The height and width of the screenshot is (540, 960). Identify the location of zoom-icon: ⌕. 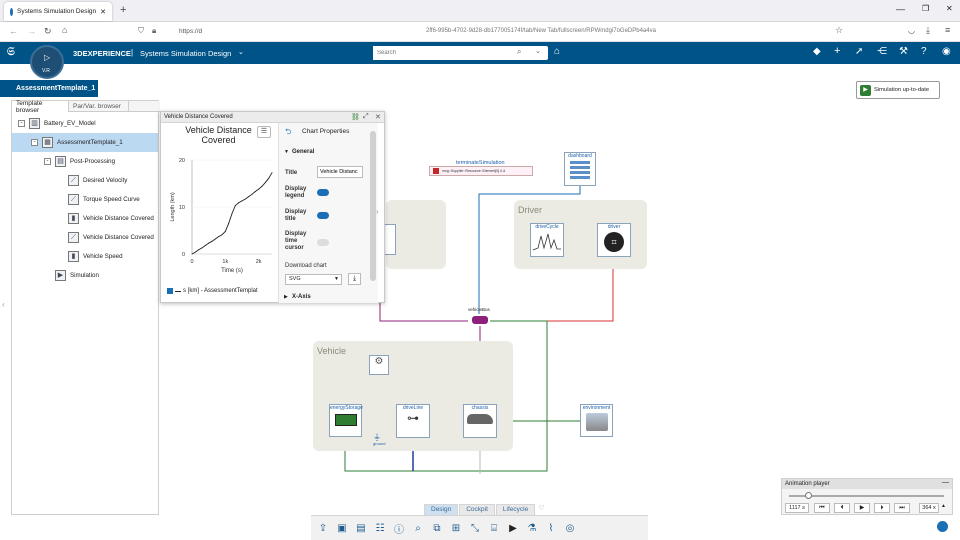
(418, 528).